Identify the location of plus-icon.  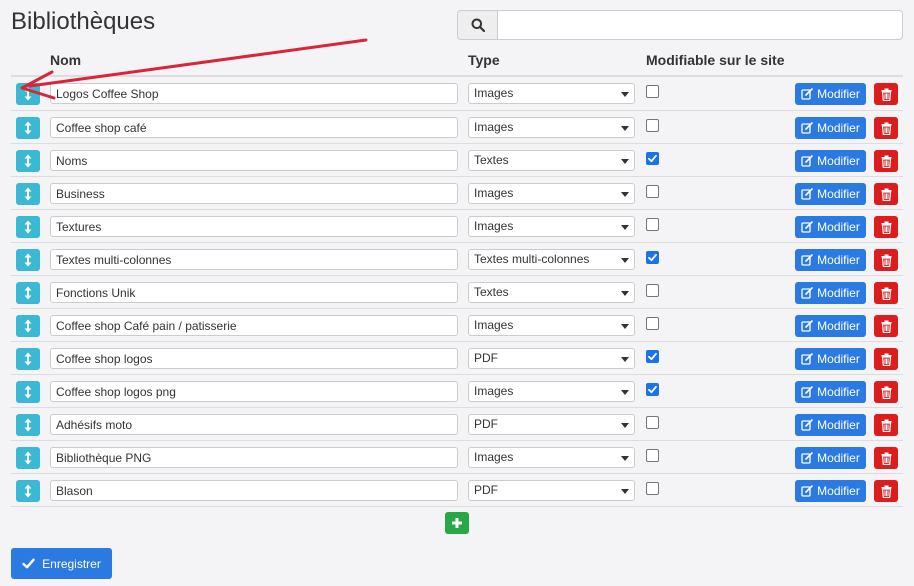
(457, 523).